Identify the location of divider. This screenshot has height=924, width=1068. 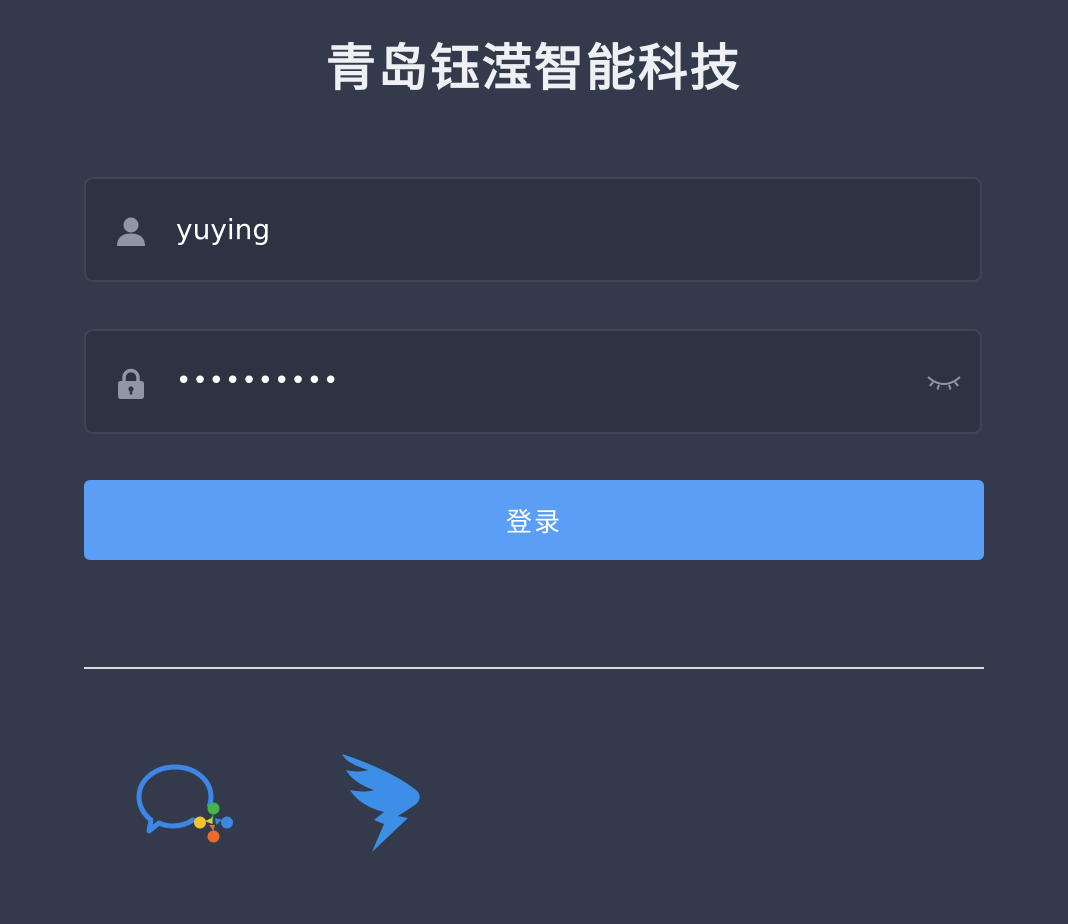
(534, 668).